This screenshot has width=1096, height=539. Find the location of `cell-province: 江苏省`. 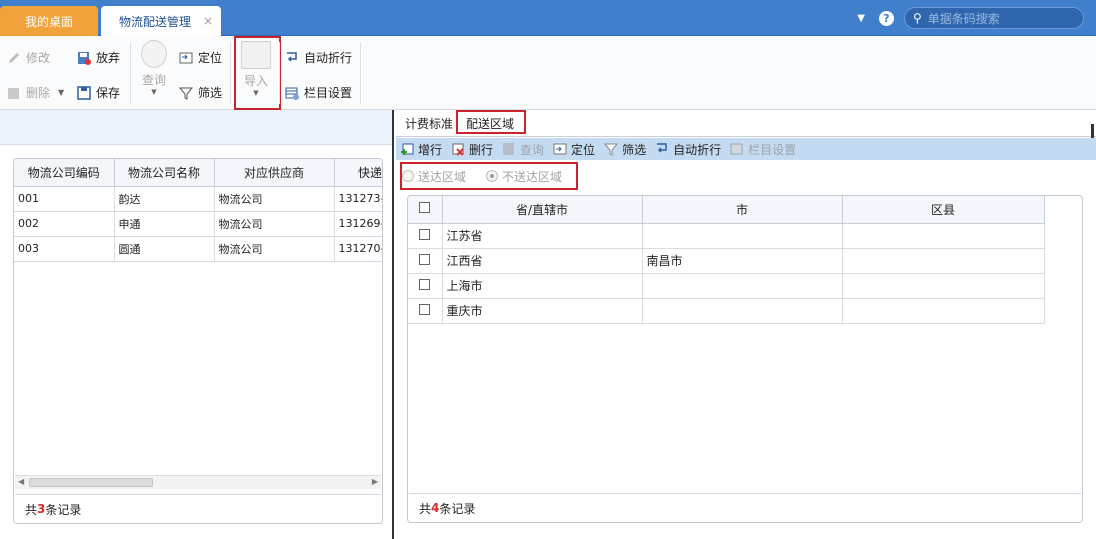

cell-province: 江苏省 is located at coordinates (542, 236).